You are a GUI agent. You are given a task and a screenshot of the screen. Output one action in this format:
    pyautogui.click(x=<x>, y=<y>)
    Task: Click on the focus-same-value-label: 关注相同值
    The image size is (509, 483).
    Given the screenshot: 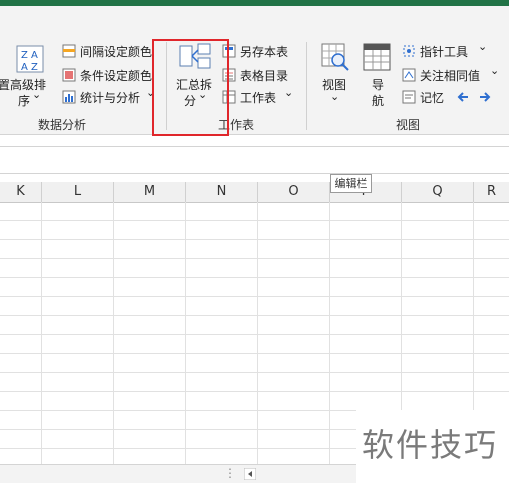 What is the action you would take?
    pyautogui.click(x=450, y=76)
    